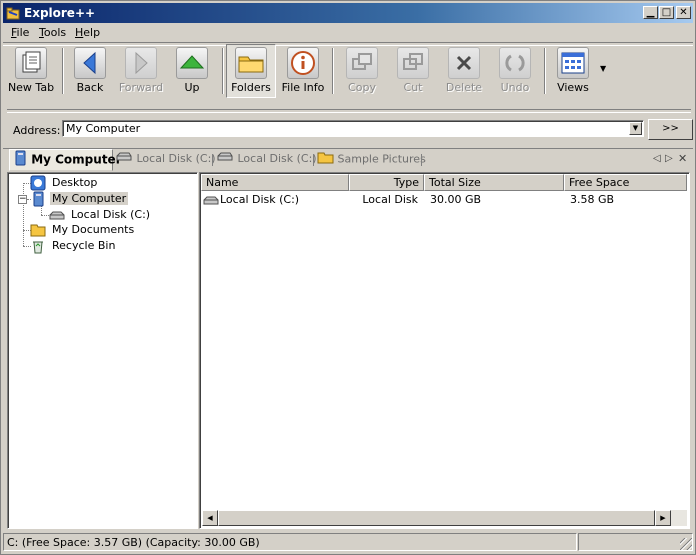  I want to click on undo-icon, so click(515, 63).